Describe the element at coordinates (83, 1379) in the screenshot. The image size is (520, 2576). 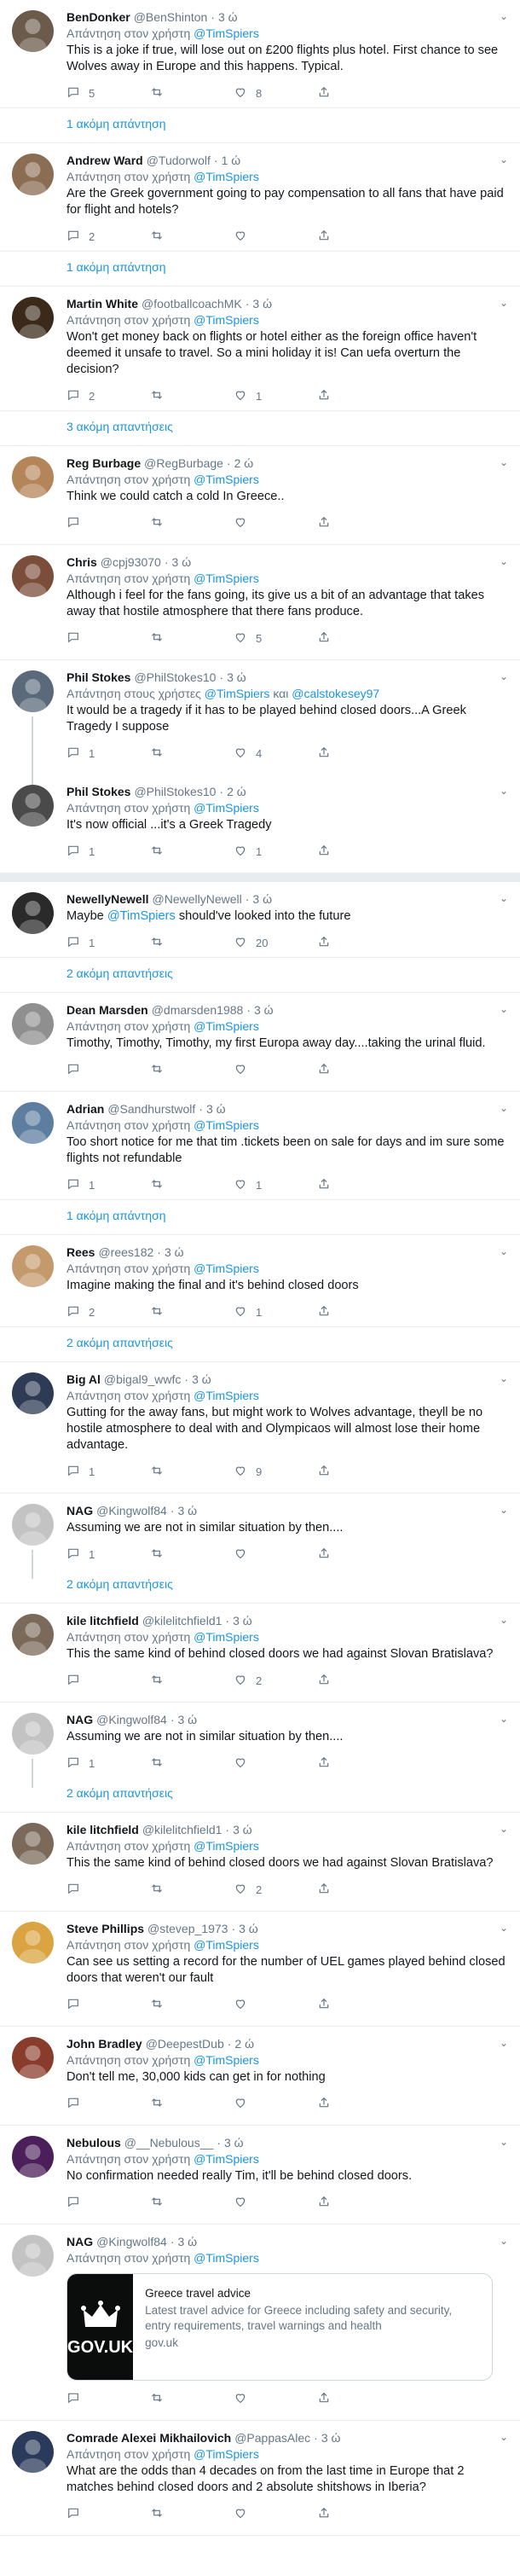
I see `author-name: Big Al` at that location.